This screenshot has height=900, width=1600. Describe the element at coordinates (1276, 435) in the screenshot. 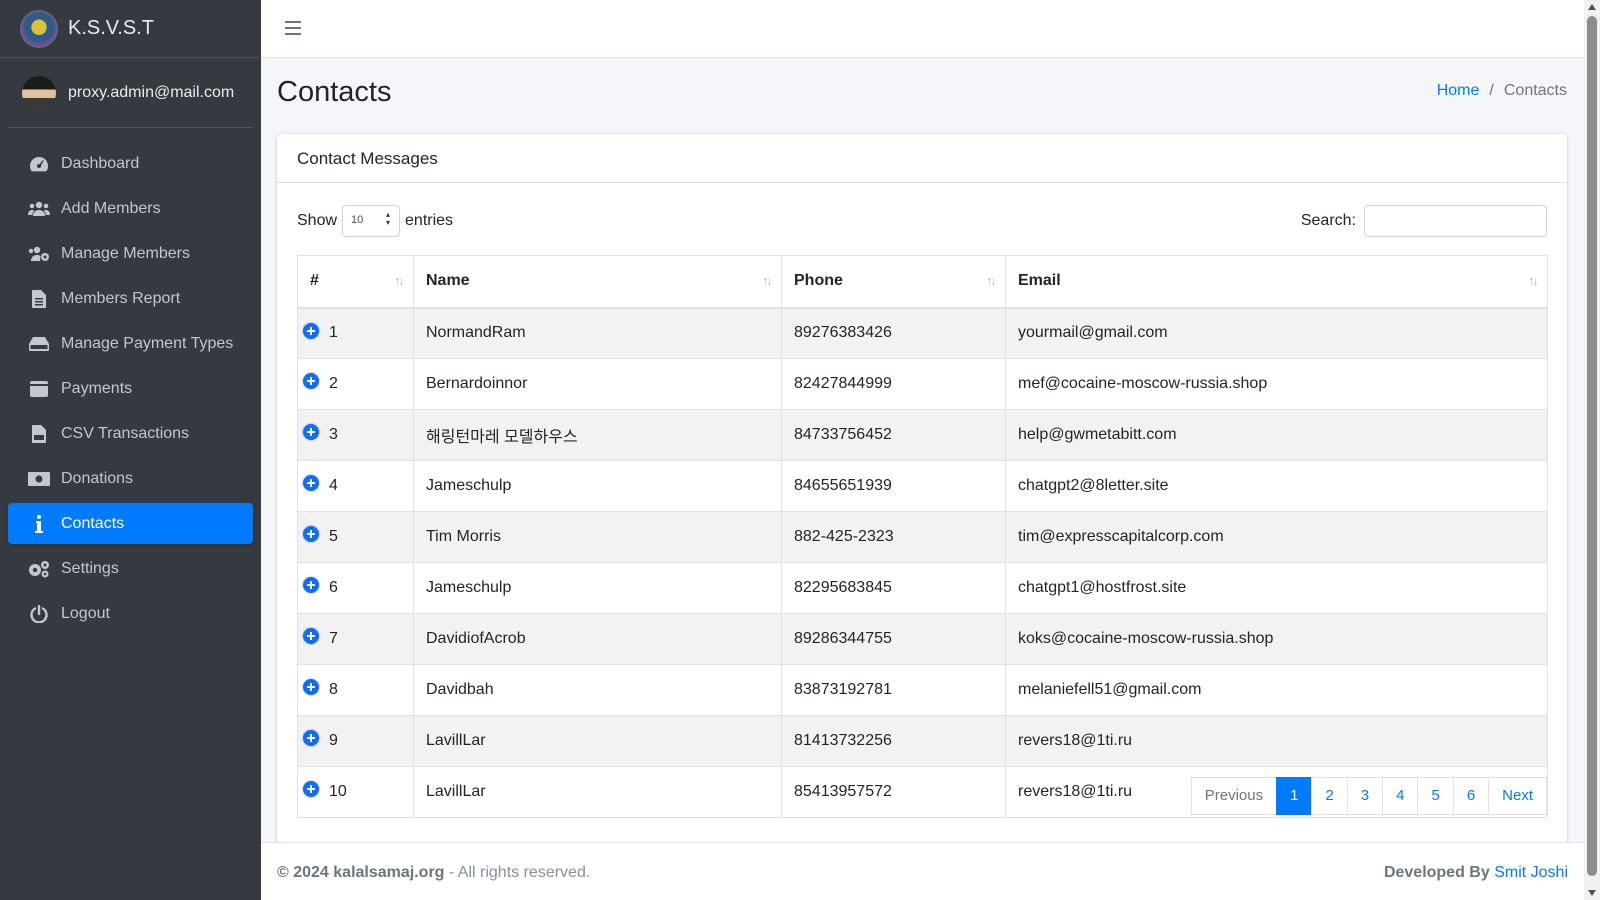

I see `row-email-cell: help@gwmetabitt.com` at that location.